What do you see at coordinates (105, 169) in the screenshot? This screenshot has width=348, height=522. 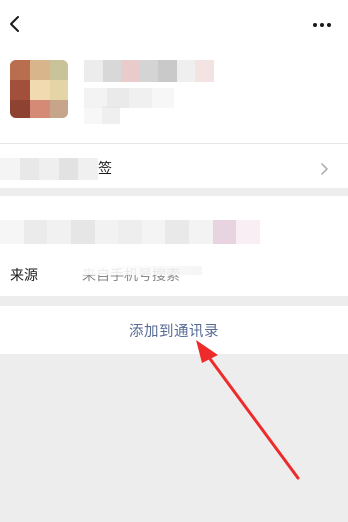 I see `tags-label: 签` at bounding box center [105, 169].